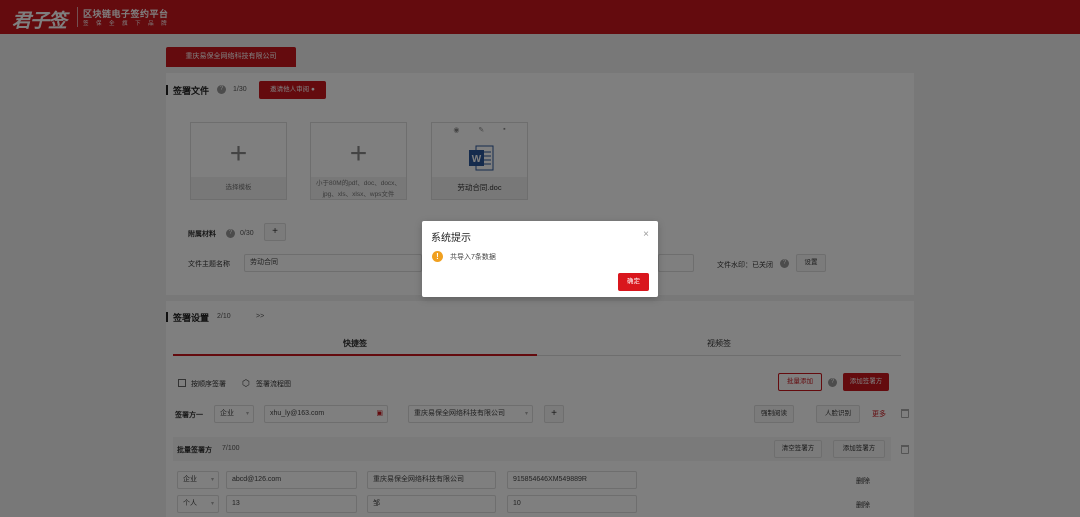  Describe the element at coordinates (540, 259) in the screenshot. I see `system-prompt-dialog: 系统提示 × ! 共导入7条数据 确定` at that location.